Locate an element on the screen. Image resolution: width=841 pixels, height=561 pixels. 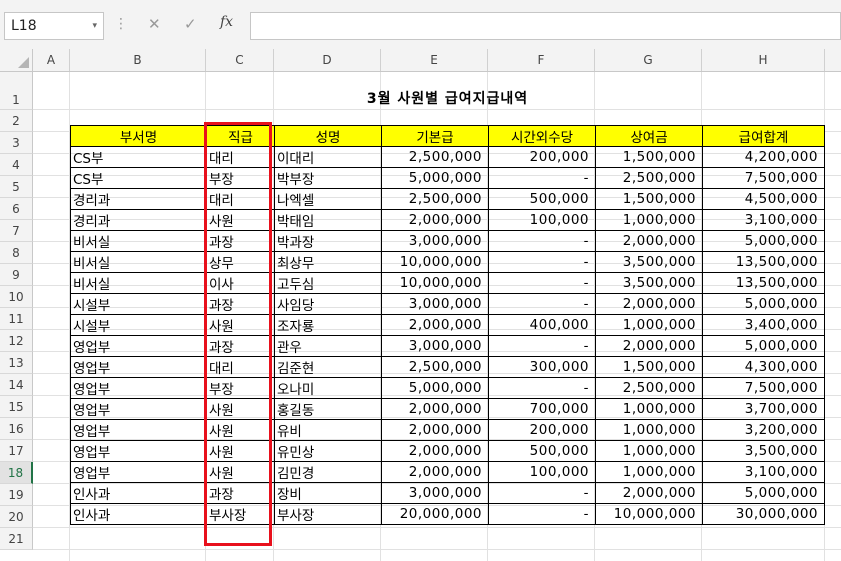
row-header-8: 8 is located at coordinates (16, 253).